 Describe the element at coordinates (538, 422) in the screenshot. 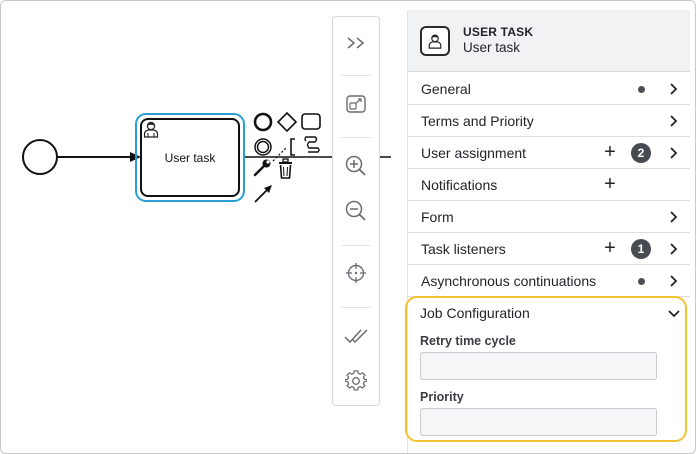

I see `priority-input` at that location.